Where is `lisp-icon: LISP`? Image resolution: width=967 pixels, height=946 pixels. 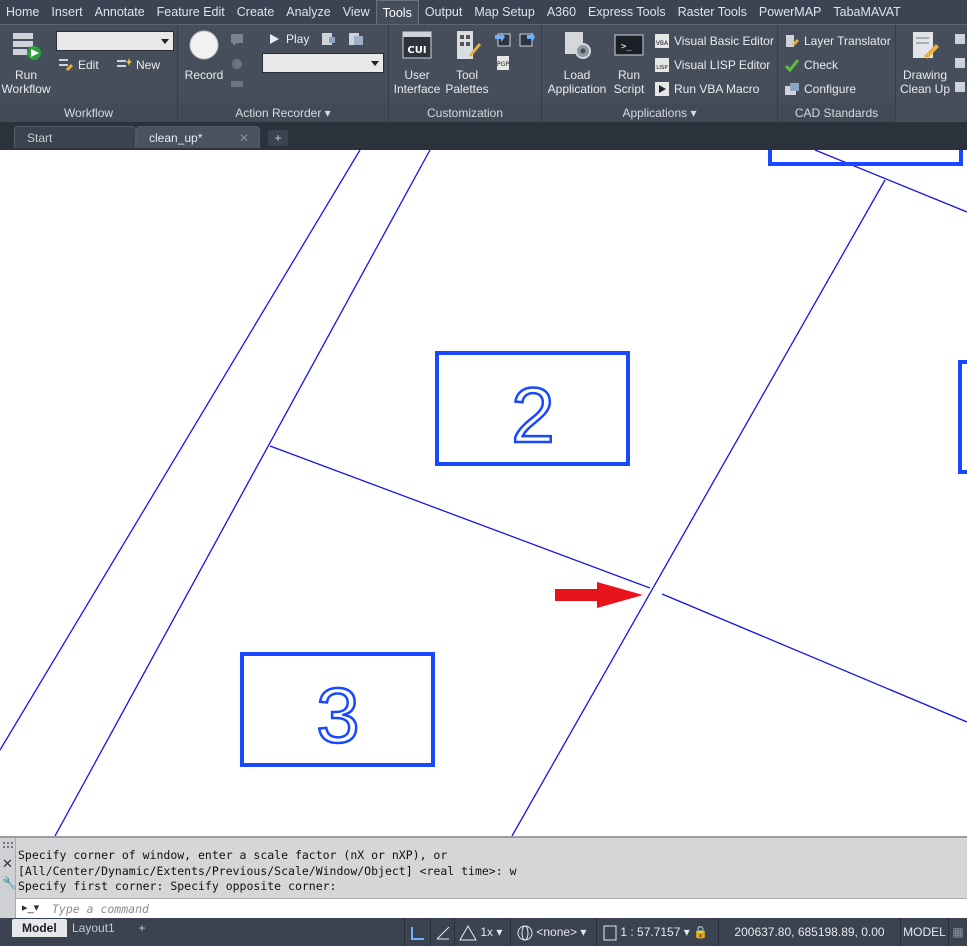 lisp-icon: LISP is located at coordinates (662, 65).